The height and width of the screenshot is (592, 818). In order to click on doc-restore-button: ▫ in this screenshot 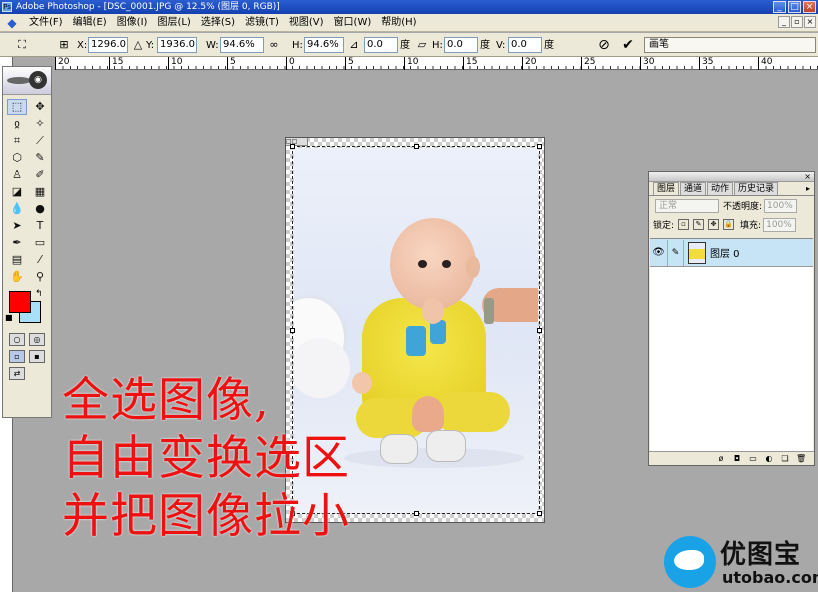, I will do `click(797, 22)`.